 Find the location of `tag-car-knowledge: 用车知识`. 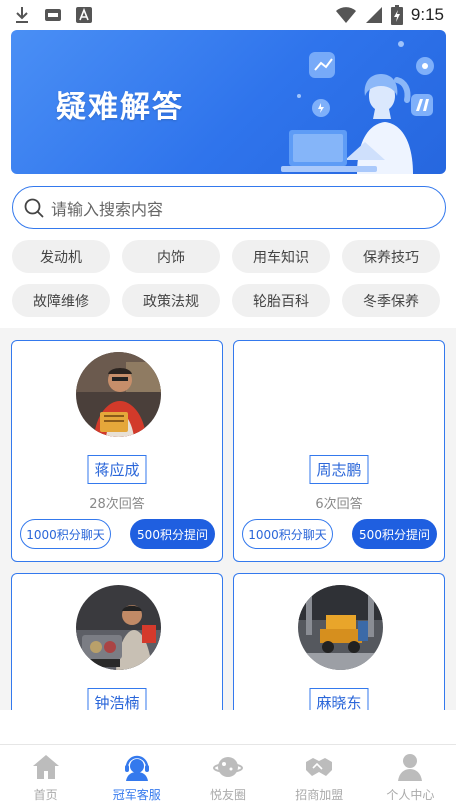

tag-car-knowledge: 用车知识 is located at coordinates (281, 256).